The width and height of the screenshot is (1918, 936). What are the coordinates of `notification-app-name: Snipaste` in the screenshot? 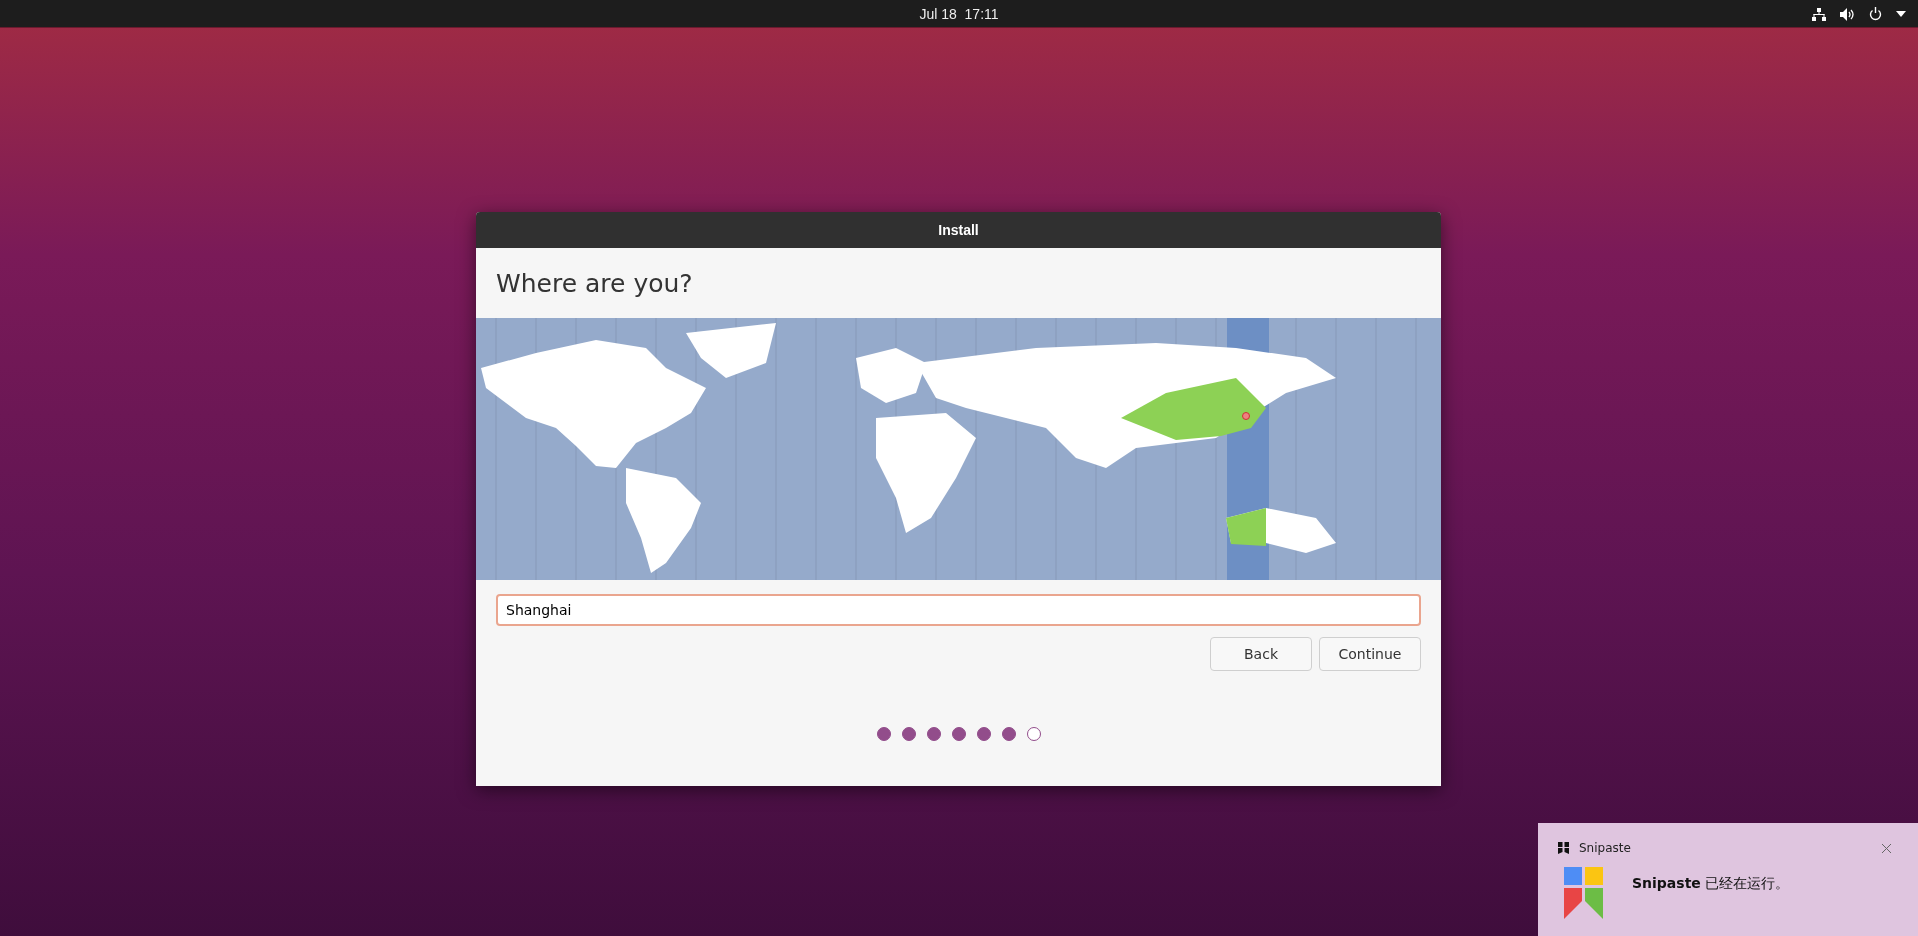 It's located at (1605, 848).